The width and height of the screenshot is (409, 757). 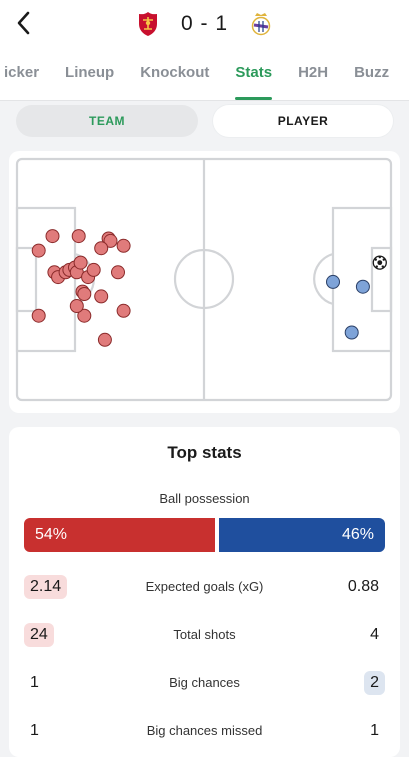 I want to click on stat-away-value: 2, so click(x=374, y=683).